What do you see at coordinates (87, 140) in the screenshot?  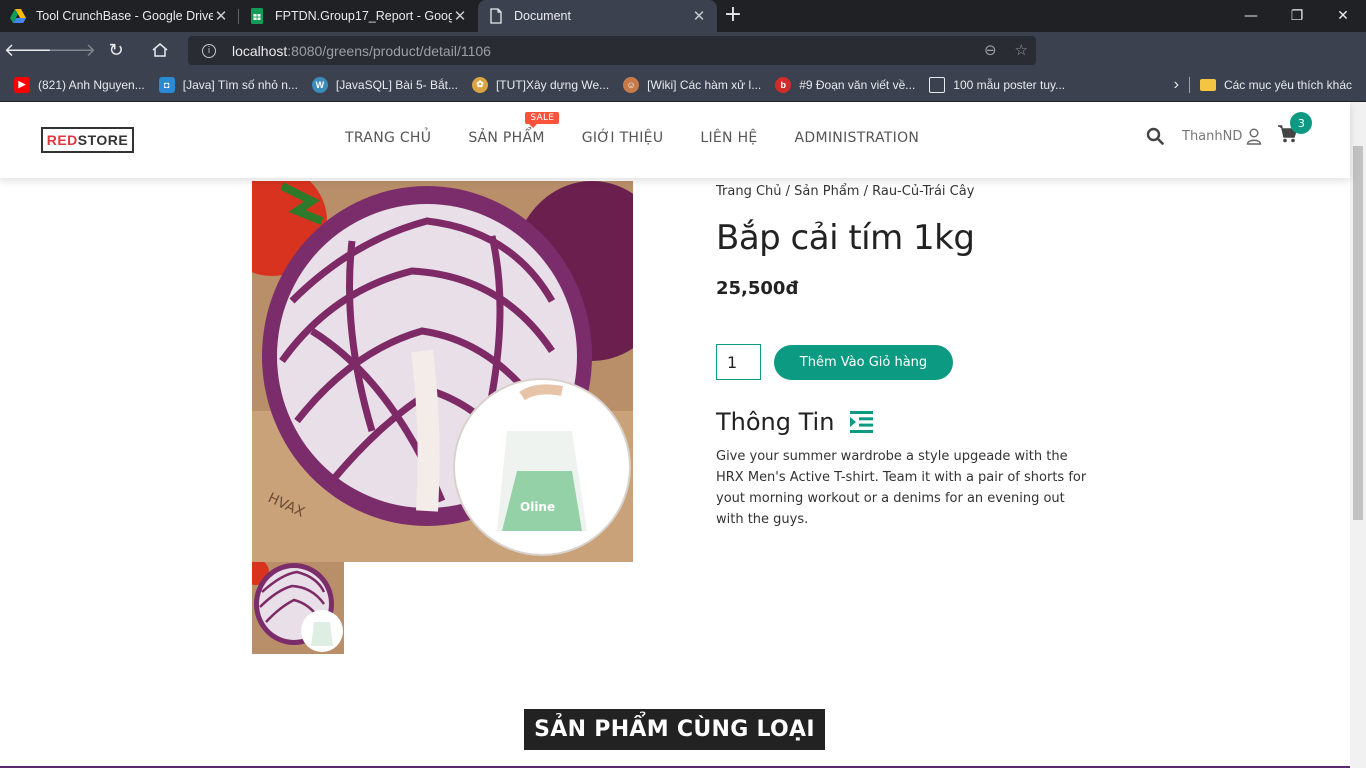 I see `site-logo: RED STORE` at bounding box center [87, 140].